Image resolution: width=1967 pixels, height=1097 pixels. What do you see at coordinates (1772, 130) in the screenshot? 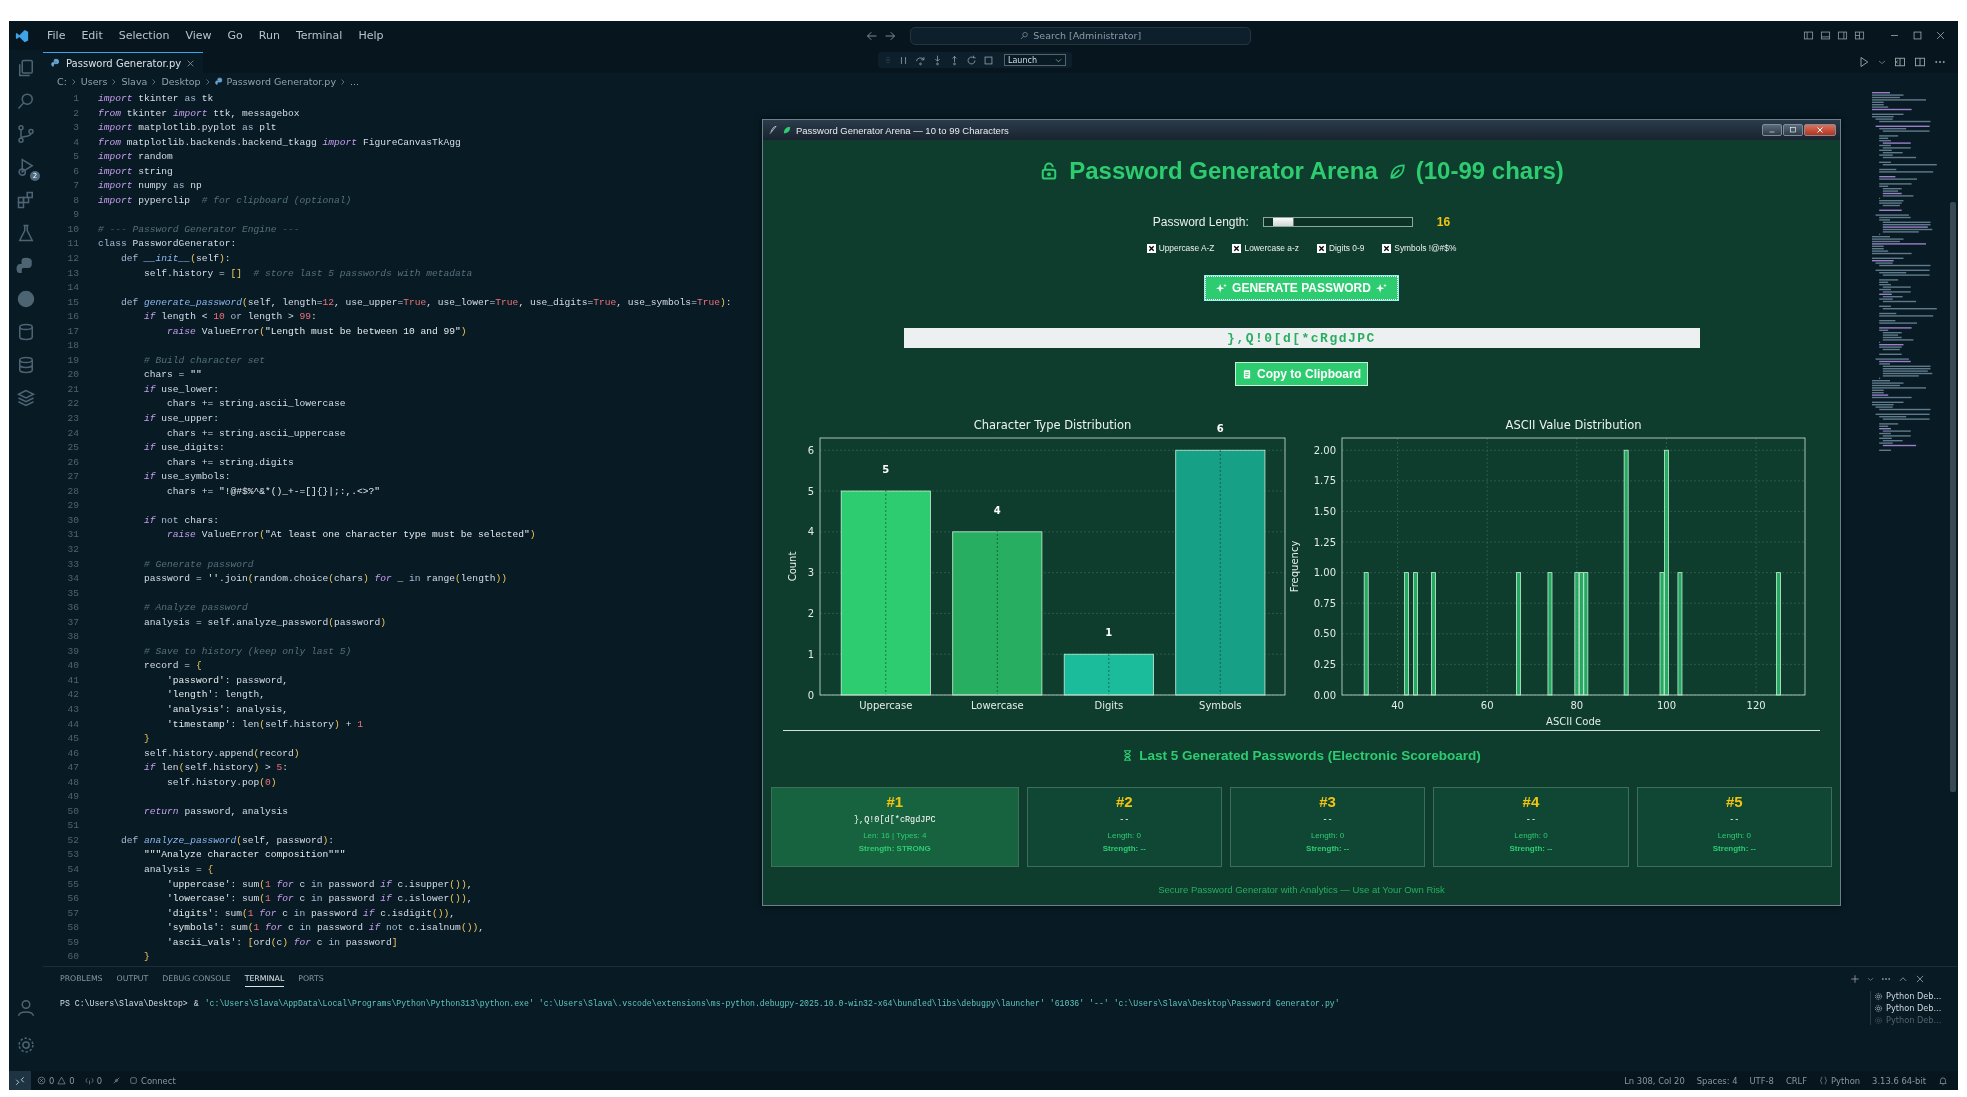
I see `minimize-button` at bounding box center [1772, 130].